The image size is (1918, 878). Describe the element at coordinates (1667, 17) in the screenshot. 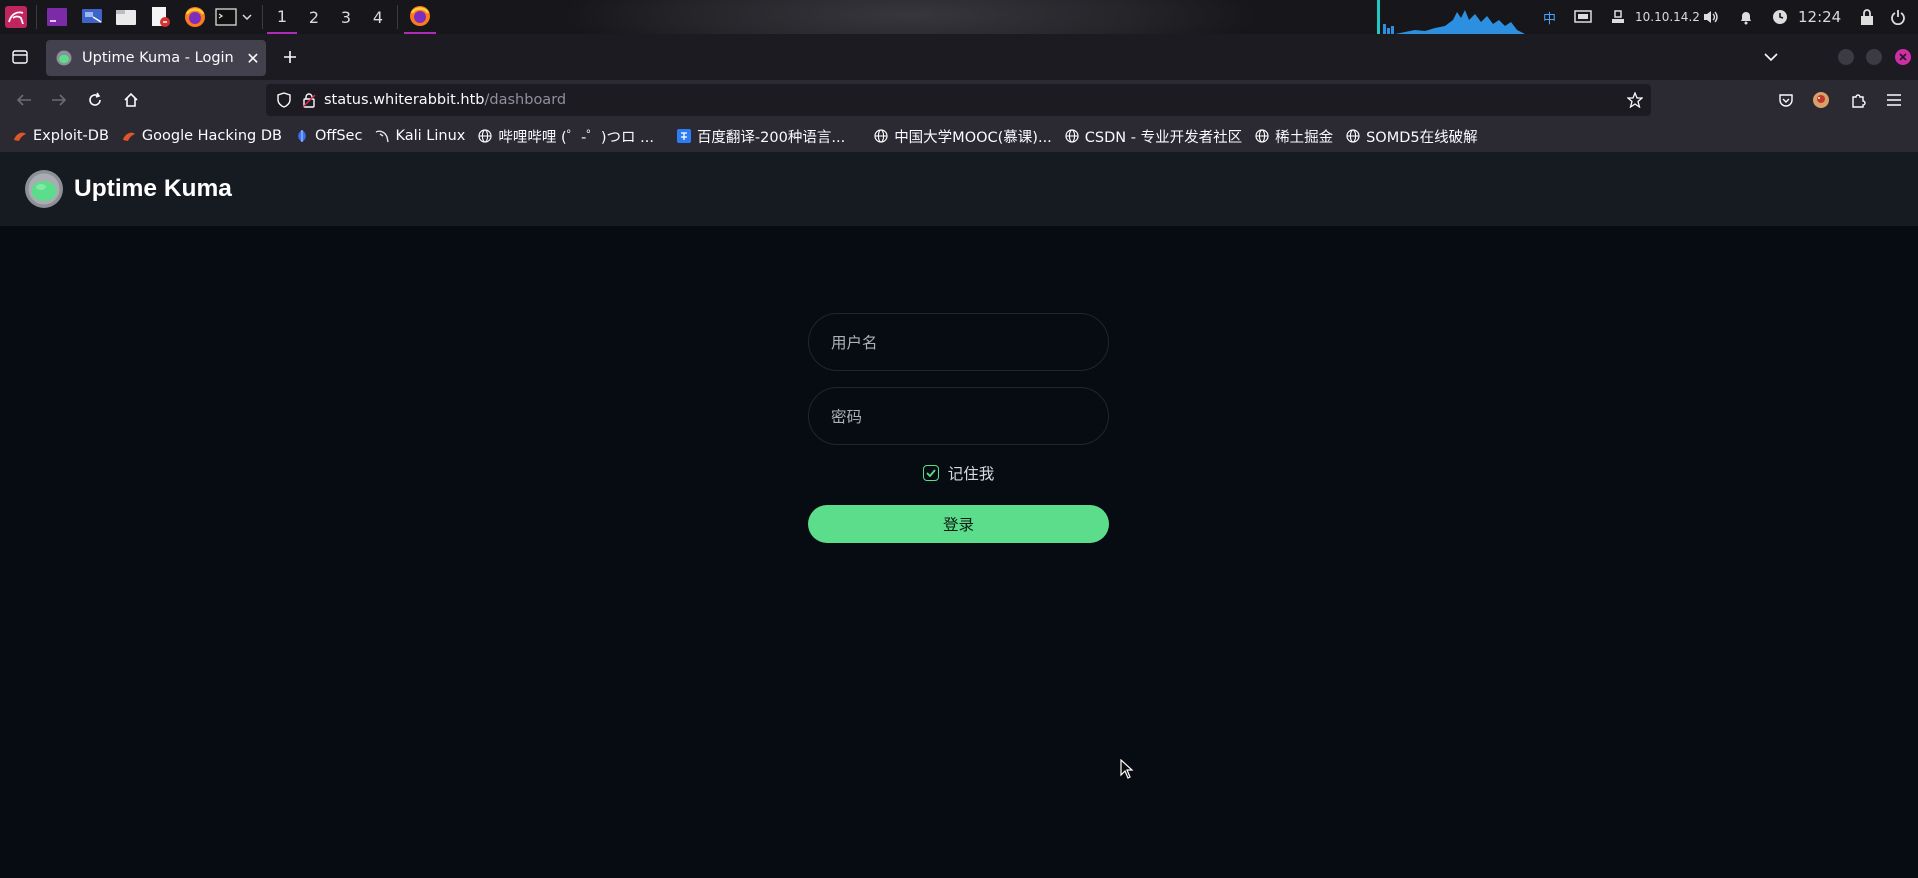

I see `ip-address: 10.10.14.2` at that location.